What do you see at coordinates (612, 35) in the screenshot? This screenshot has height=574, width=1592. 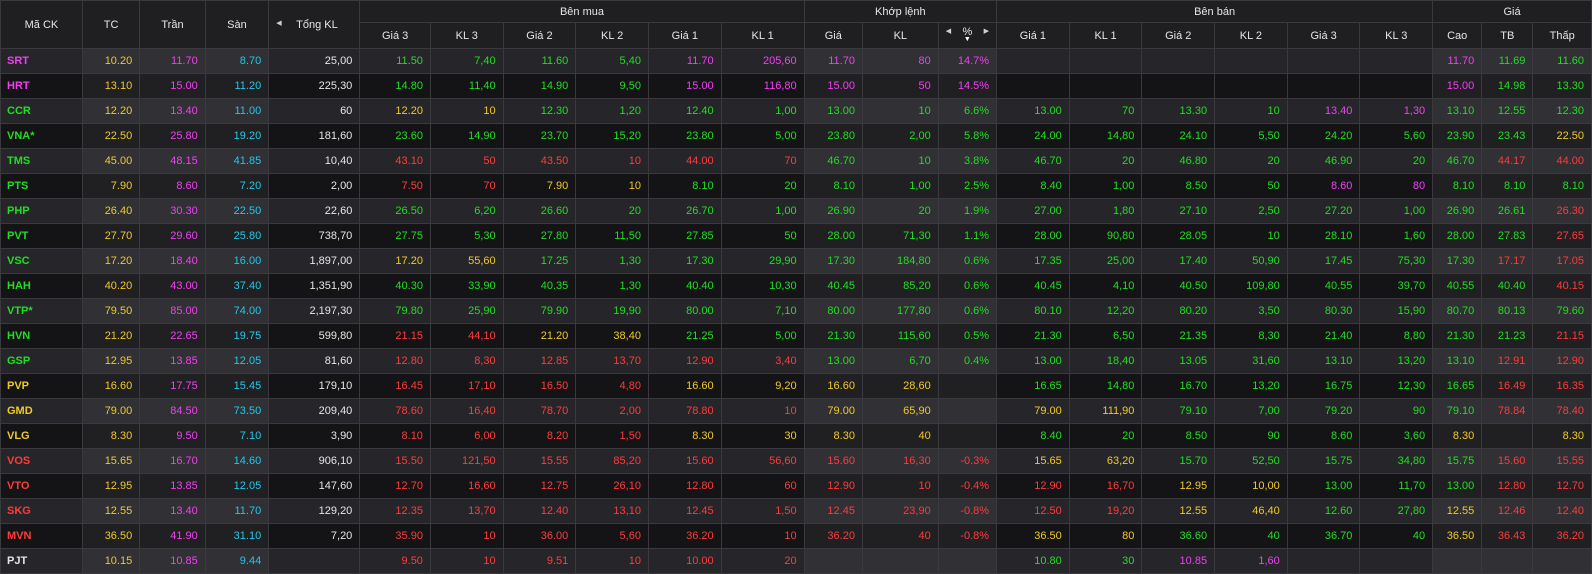 I see `col-bid-vol-2: KL 2` at bounding box center [612, 35].